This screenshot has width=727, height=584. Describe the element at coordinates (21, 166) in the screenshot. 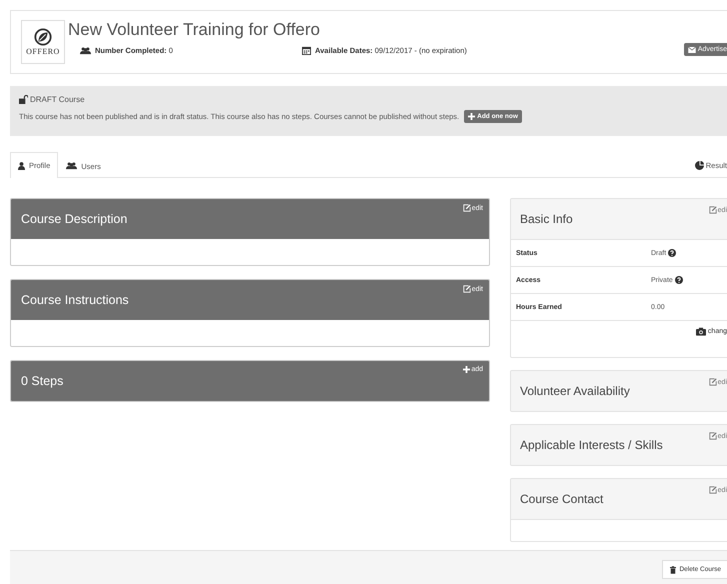

I see `person-icon` at that location.